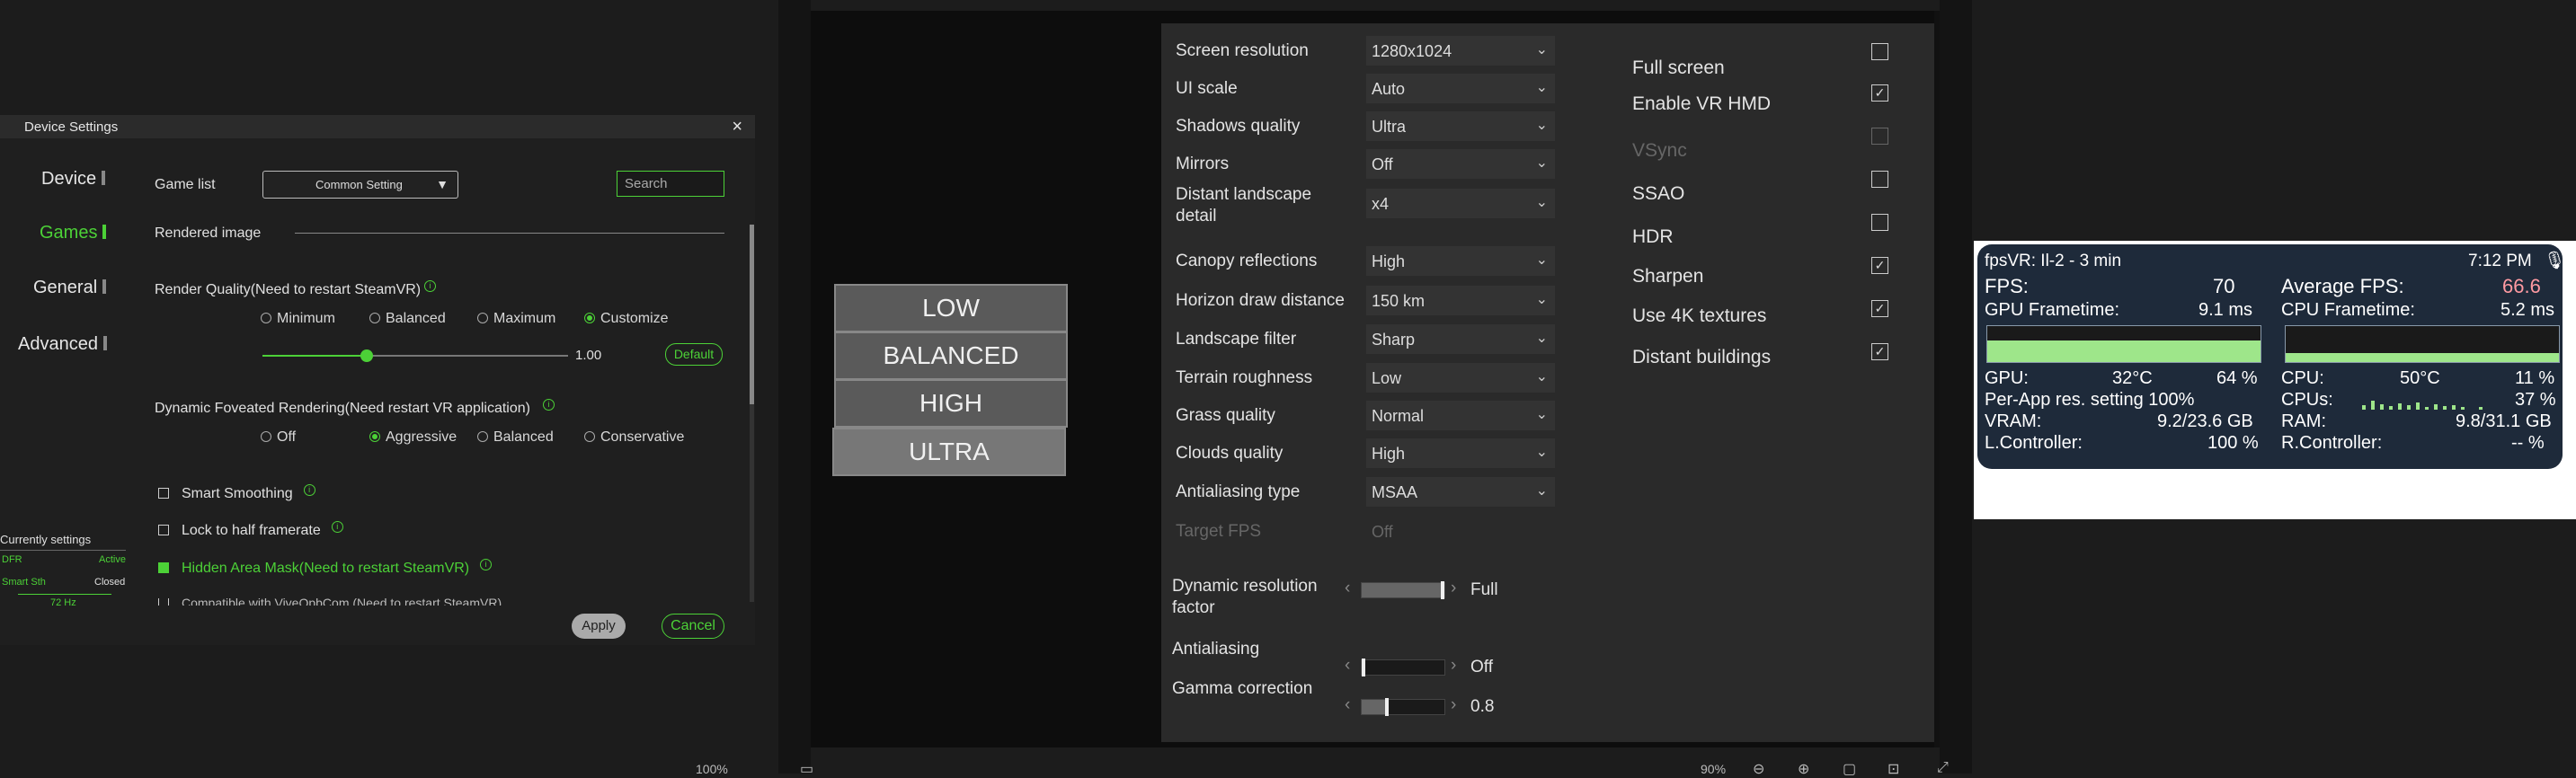 This screenshot has width=2576, height=778. I want to click on comment-icon: ▭, so click(806, 769).